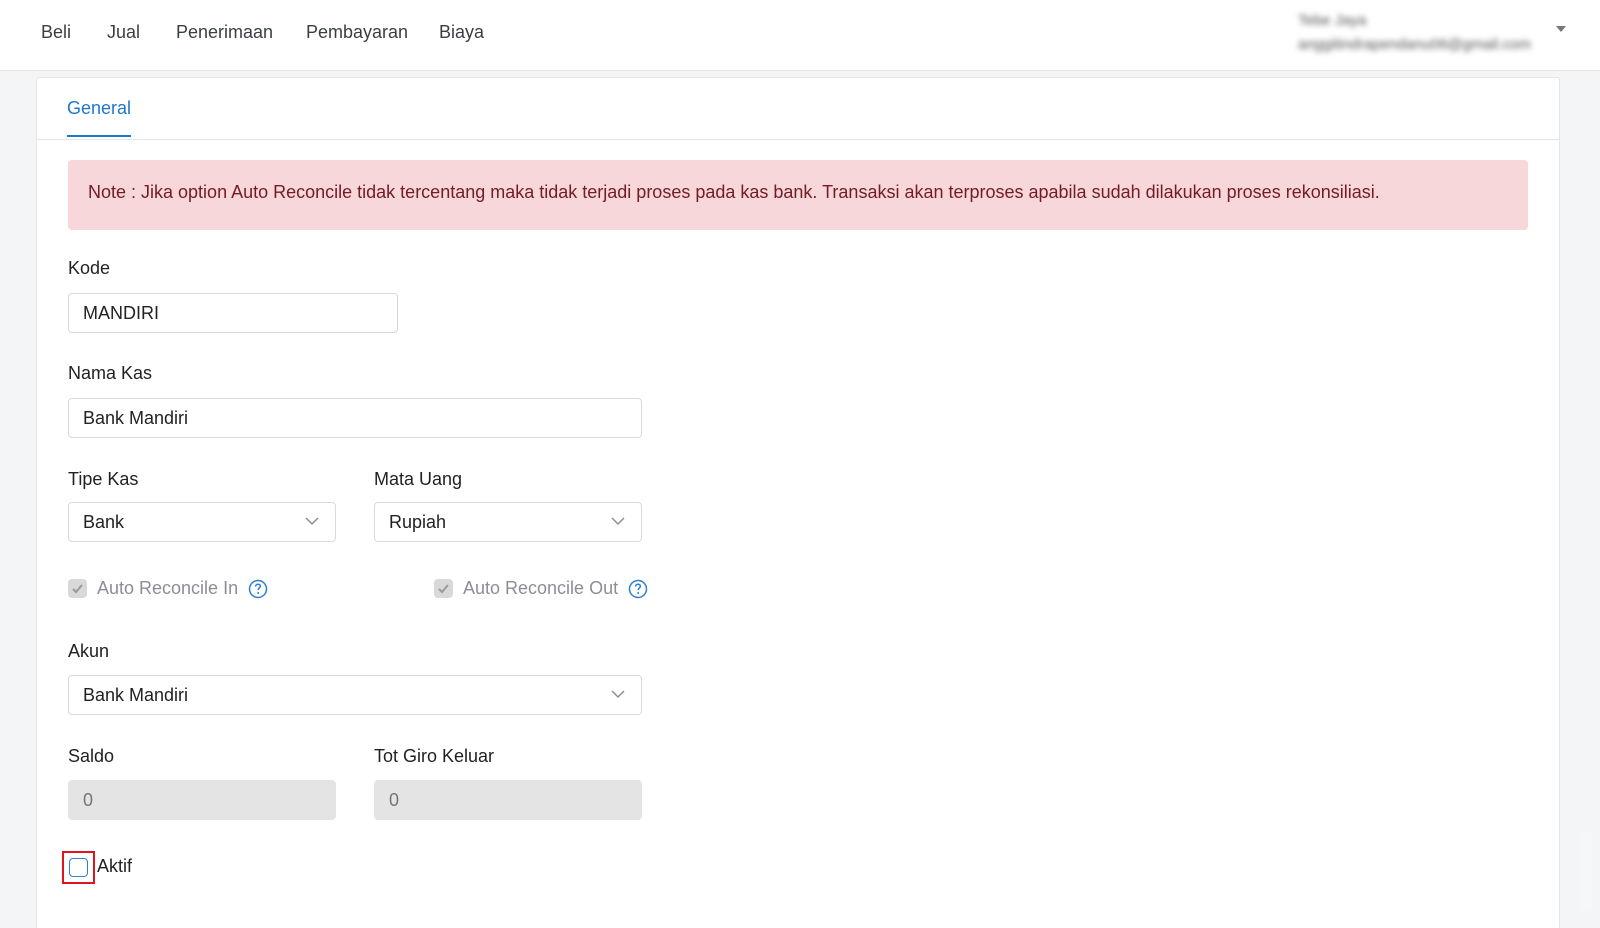 Image resolution: width=1600 pixels, height=928 pixels. What do you see at coordinates (89, 268) in the screenshot?
I see `kode-label: Kode` at bounding box center [89, 268].